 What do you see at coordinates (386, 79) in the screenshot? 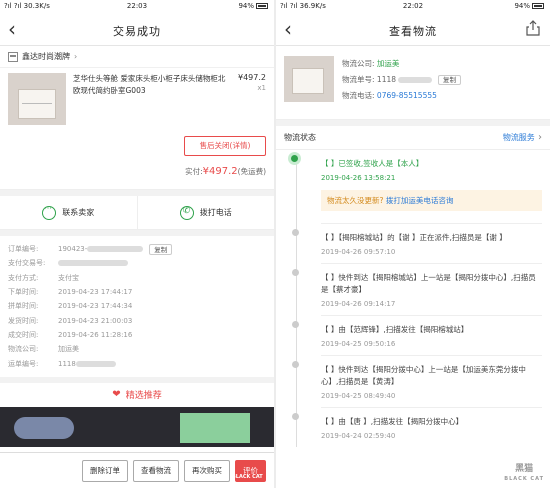
I see `waybill-number: 1118` at bounding box center [386, 79].